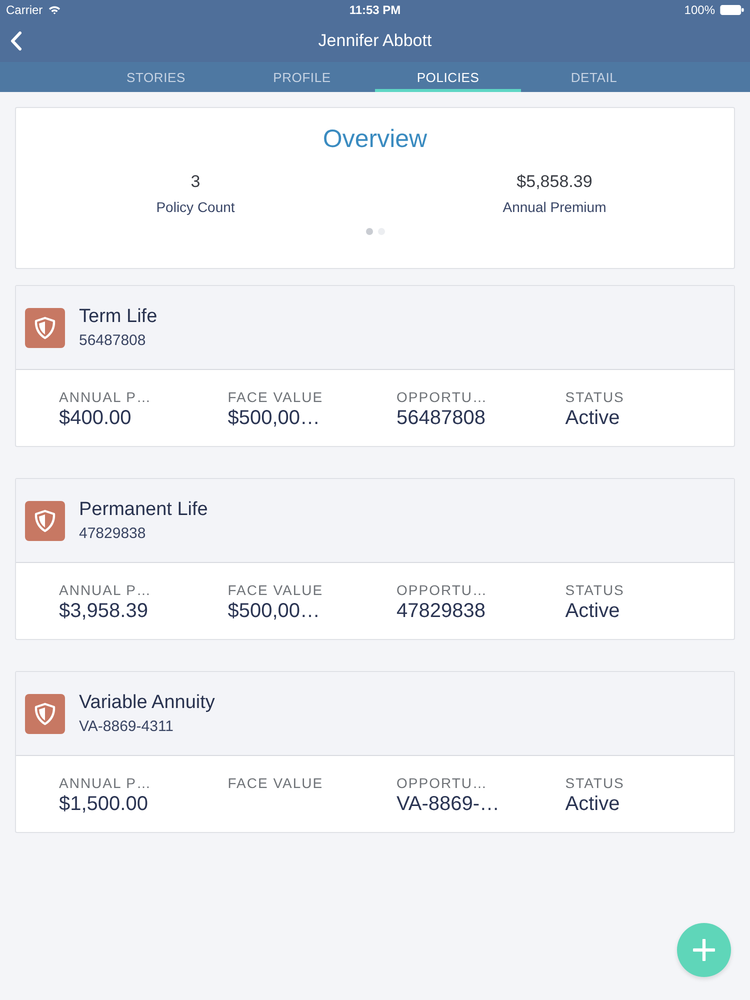 Image resolution: width=750 pixels, height=1000 pixels. What do you see at coordinates (118, 316) in the screenshot?
I see `policy-name: Term Life` at bounding box center [118, 316].